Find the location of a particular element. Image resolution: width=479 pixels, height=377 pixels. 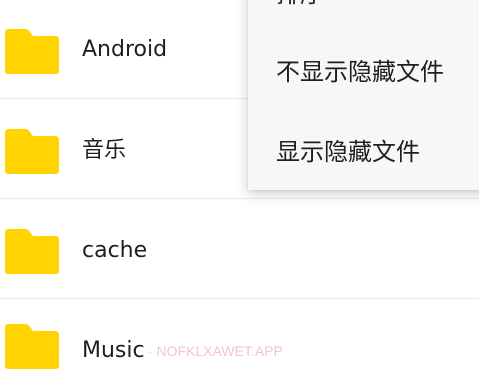

menu-item-sort: 排序 is located at coordinates (300, 3).